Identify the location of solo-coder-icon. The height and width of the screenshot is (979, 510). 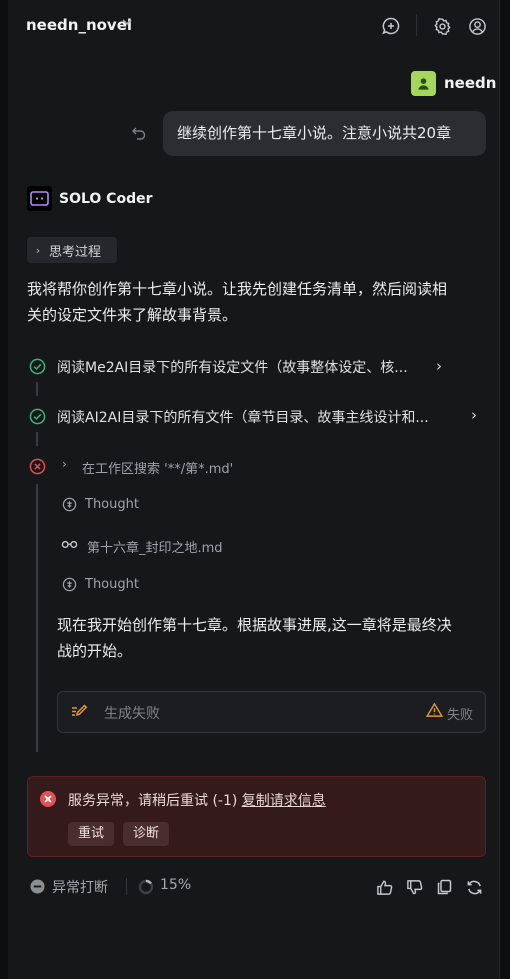
(39, 198).